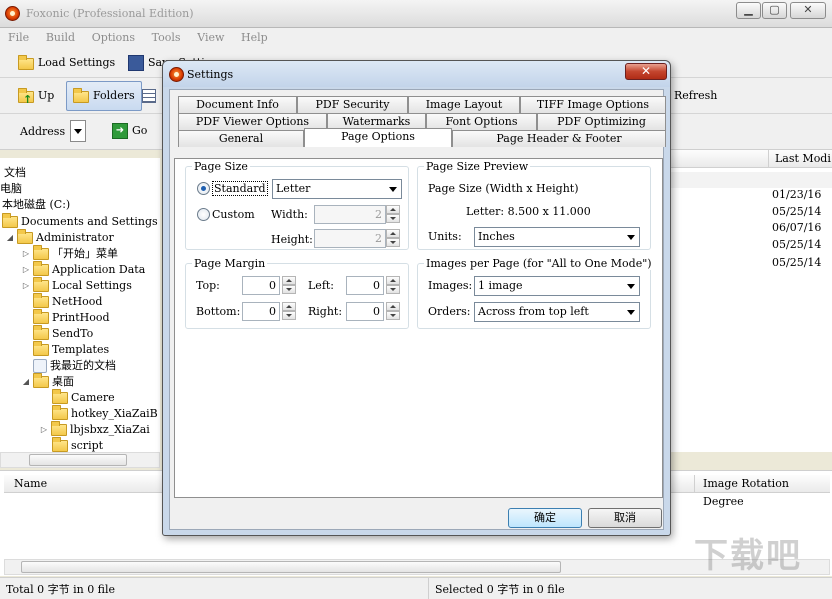 This screenshot has height=599, width=832. What do you see at coordinates (557, 237) in the screenshot?
I see `units-select: Inches` at bounding box center [557, 237].